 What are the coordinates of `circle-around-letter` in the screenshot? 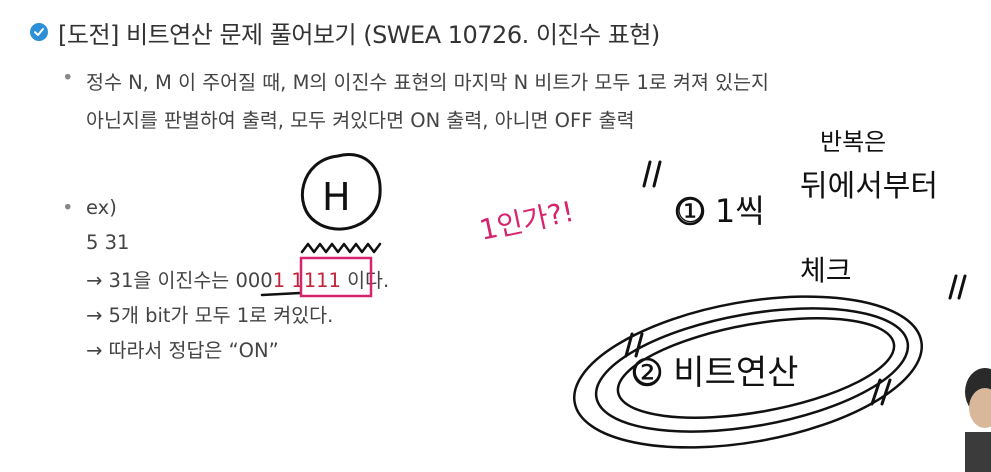 It's located at (341, 192).